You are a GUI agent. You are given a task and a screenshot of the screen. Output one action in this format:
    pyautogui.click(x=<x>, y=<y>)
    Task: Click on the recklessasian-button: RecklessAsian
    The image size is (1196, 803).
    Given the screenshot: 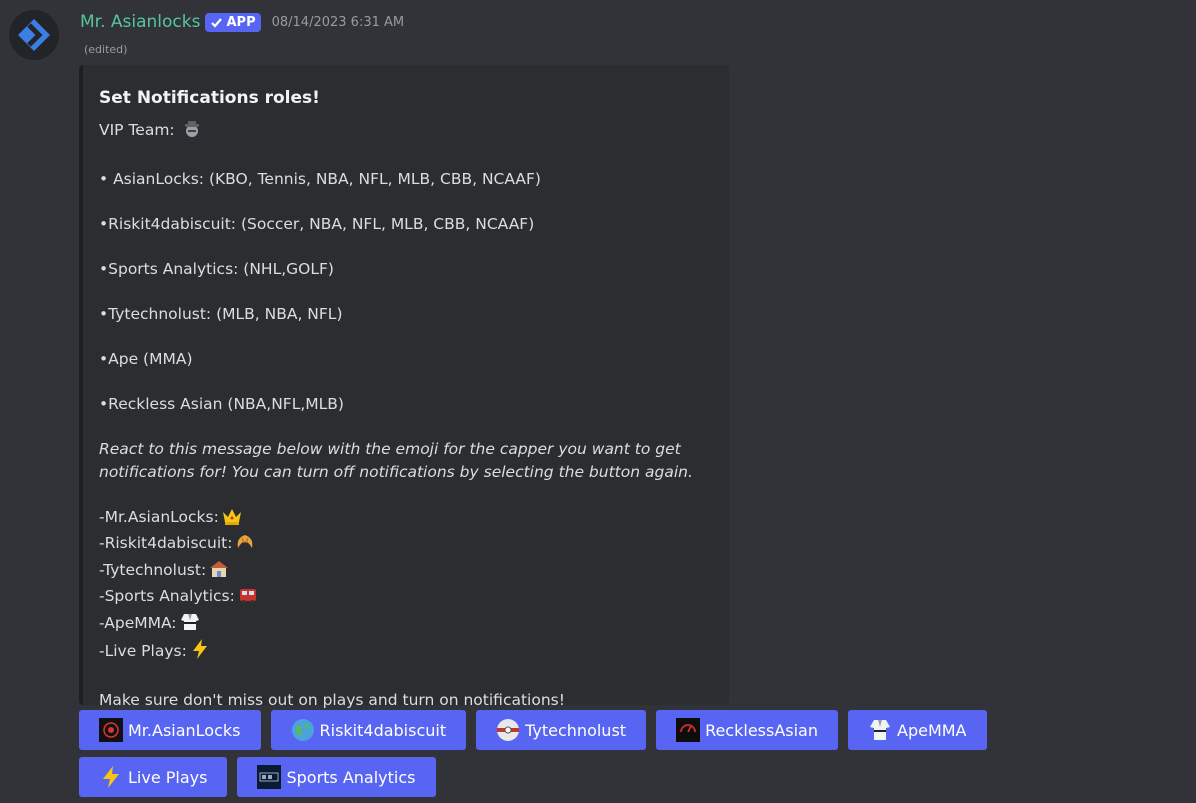 What is the action you would take?
    pyautogui.click(x=747, y=730)
    